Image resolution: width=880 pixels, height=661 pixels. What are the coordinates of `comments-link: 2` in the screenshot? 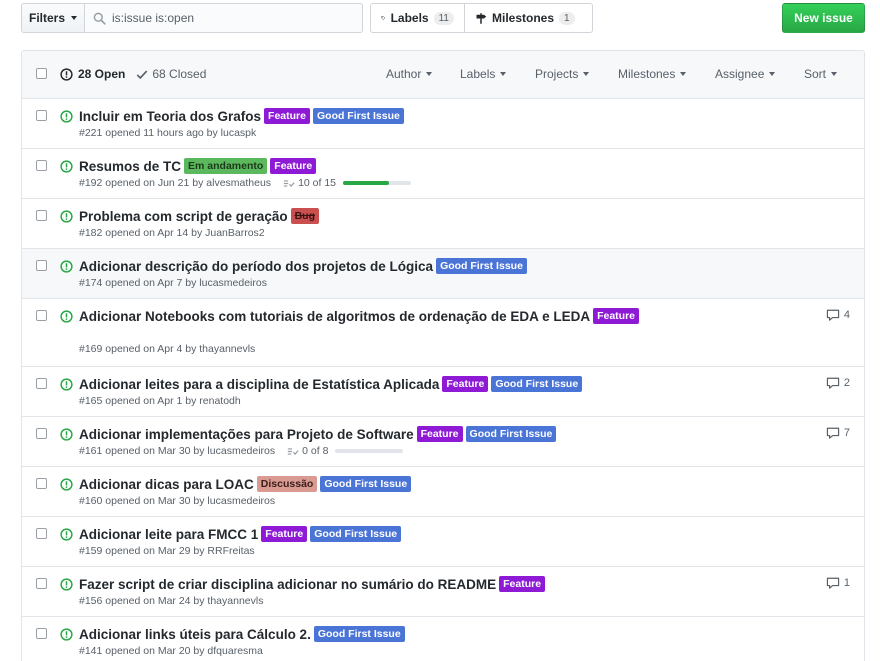 It's located at (838, 383).